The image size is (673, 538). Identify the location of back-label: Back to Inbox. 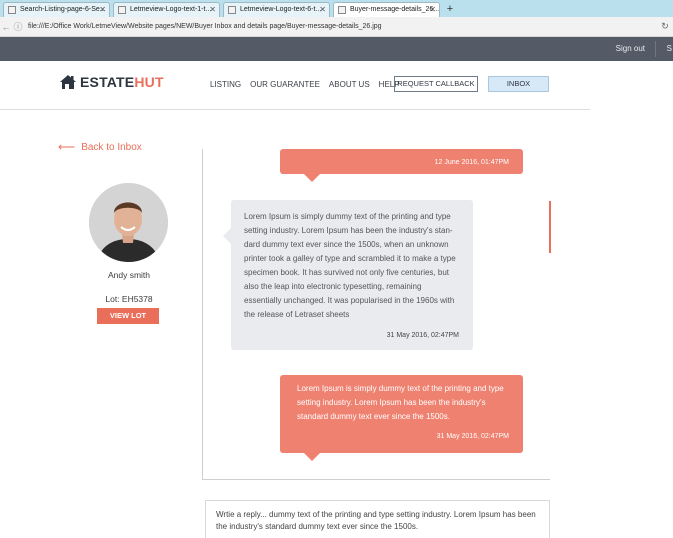
(111, 147).